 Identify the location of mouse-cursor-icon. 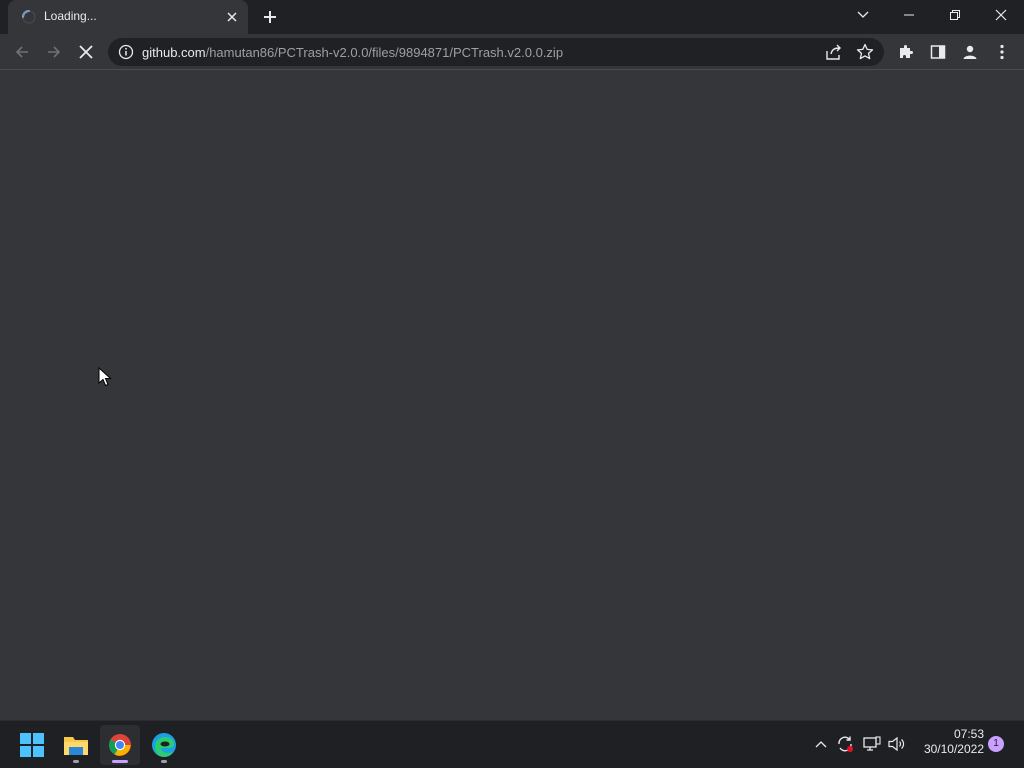
(105, 377).